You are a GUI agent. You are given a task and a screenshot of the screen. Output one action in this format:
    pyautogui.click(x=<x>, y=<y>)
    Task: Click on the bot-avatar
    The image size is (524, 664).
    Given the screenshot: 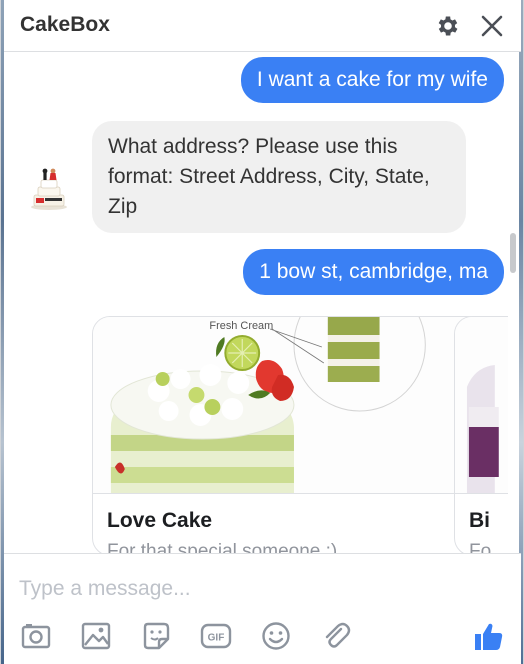 What is the action you would take?
    pyautogui.click(x=49, y=188)
    